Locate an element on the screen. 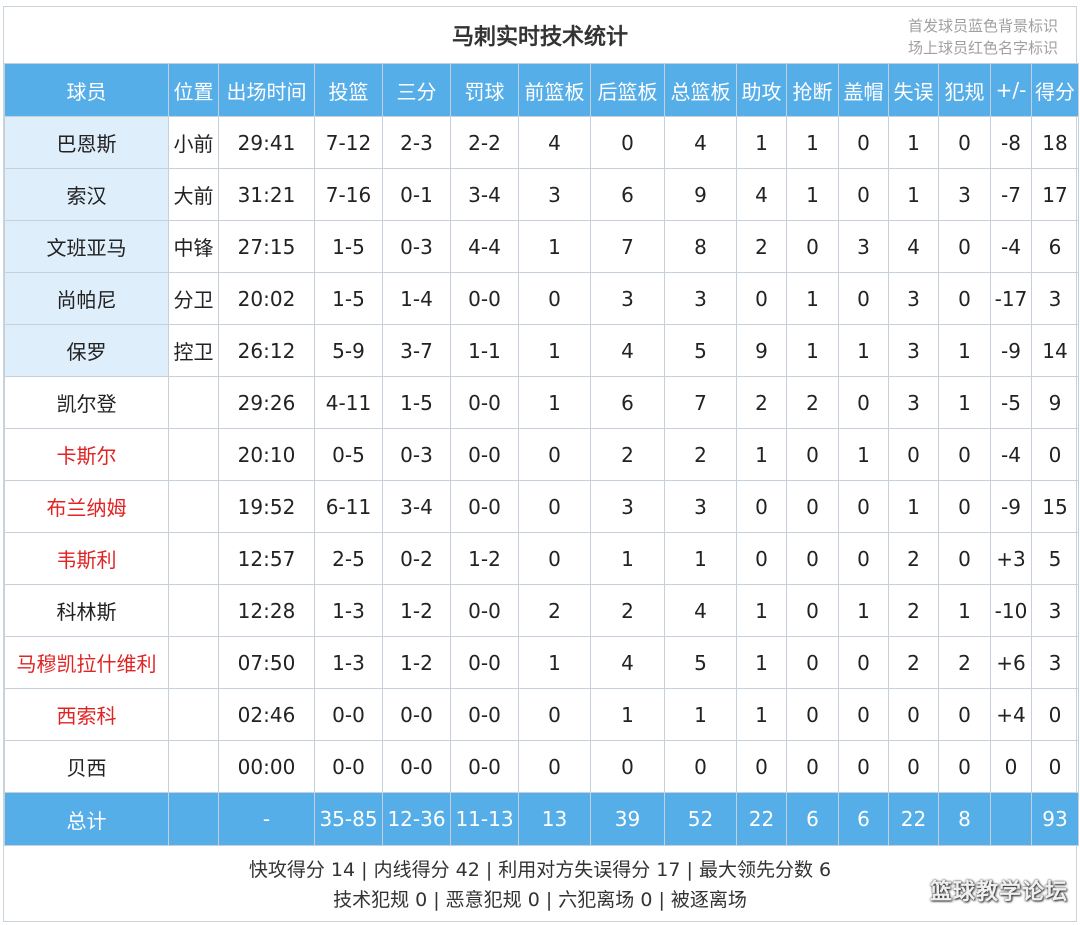 This screenshot has width=1080, height=925. table-row: 科林斯 12:28 1-3 1-2 0-0 2 2 4 1 0 1 2 1 -10 3 is located at coordinates (541, 610).